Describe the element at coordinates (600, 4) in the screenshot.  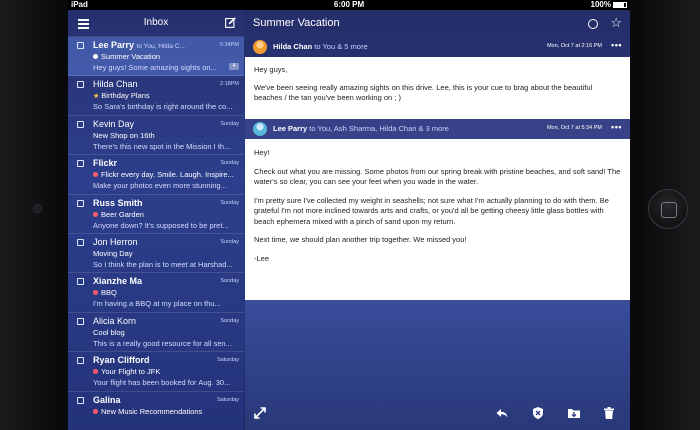
I see `battery-percent: 100%` at that location.